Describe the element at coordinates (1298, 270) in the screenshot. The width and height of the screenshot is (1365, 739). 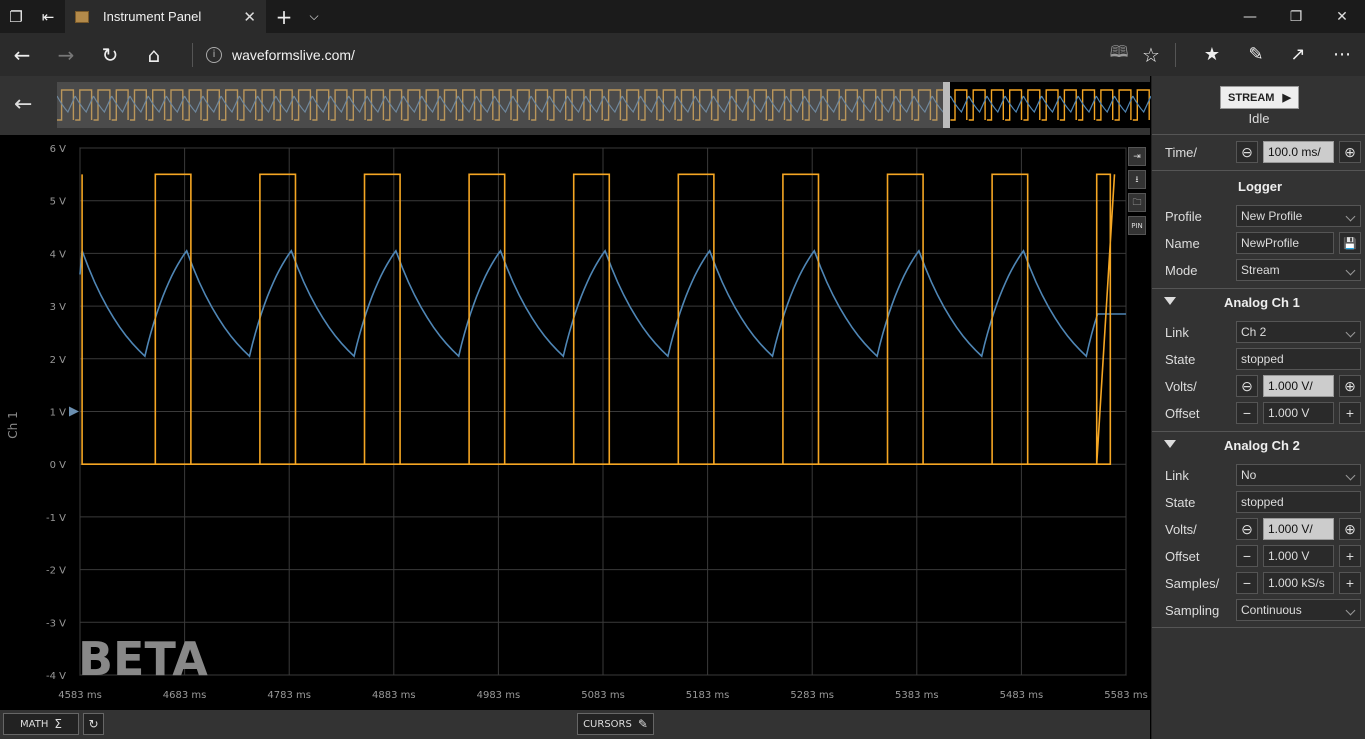
I see `mode-select: Stream` at that location.